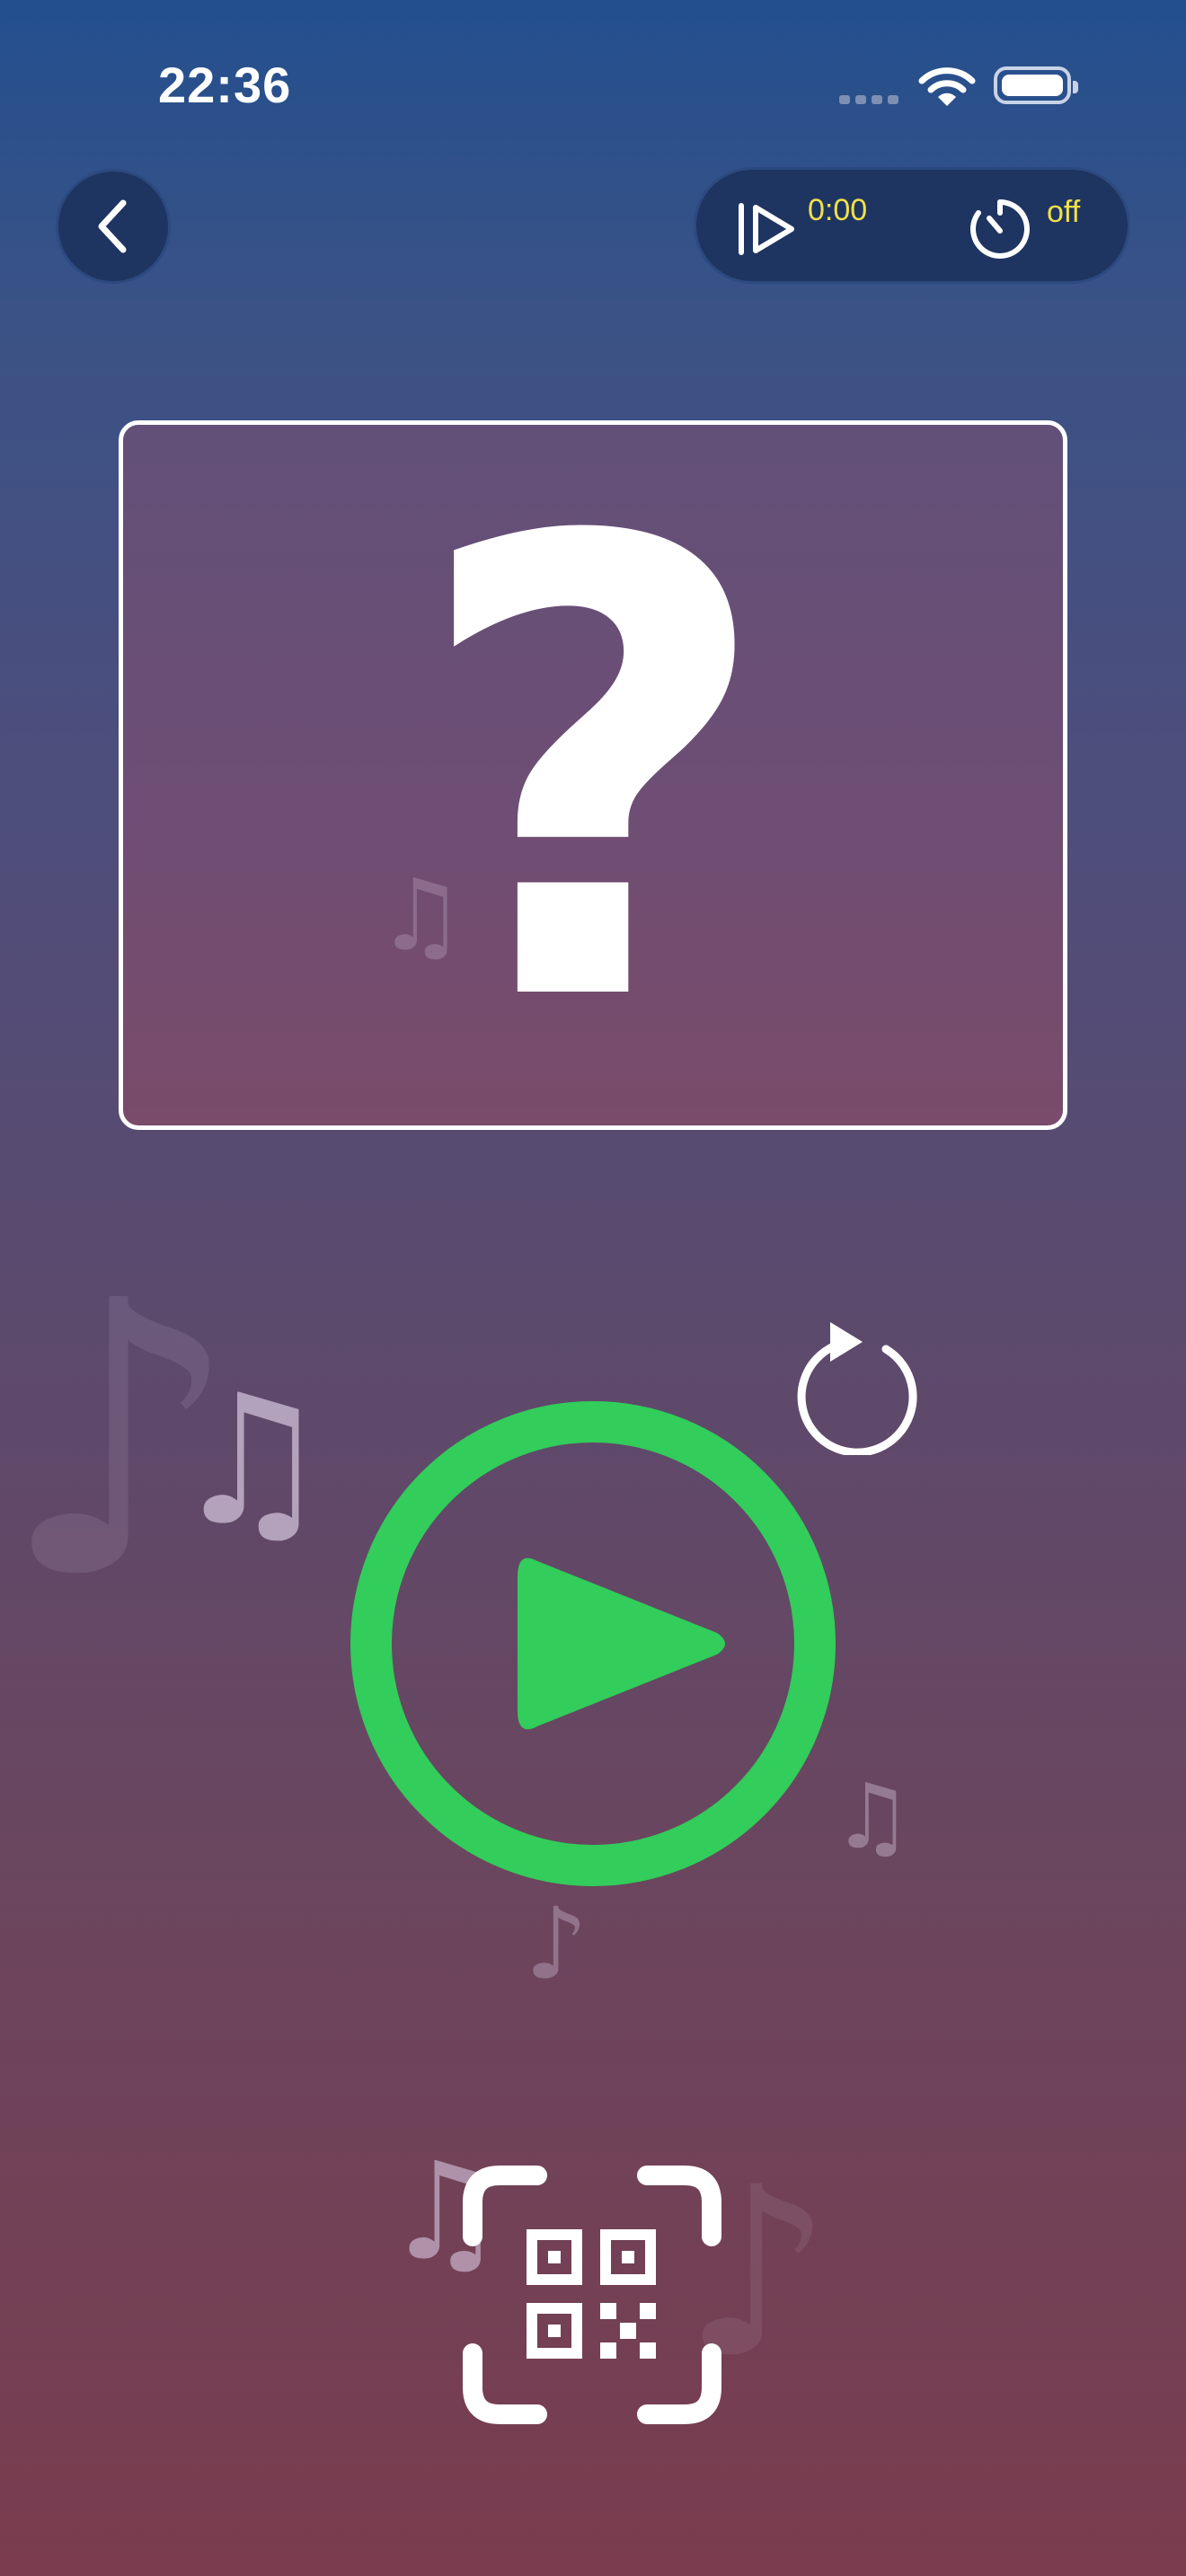 This screenshot has height=2576, width=1186. Describe the element at coordinates (225, 85) in the screenshot. I see `status-time: 22:36` at that location.